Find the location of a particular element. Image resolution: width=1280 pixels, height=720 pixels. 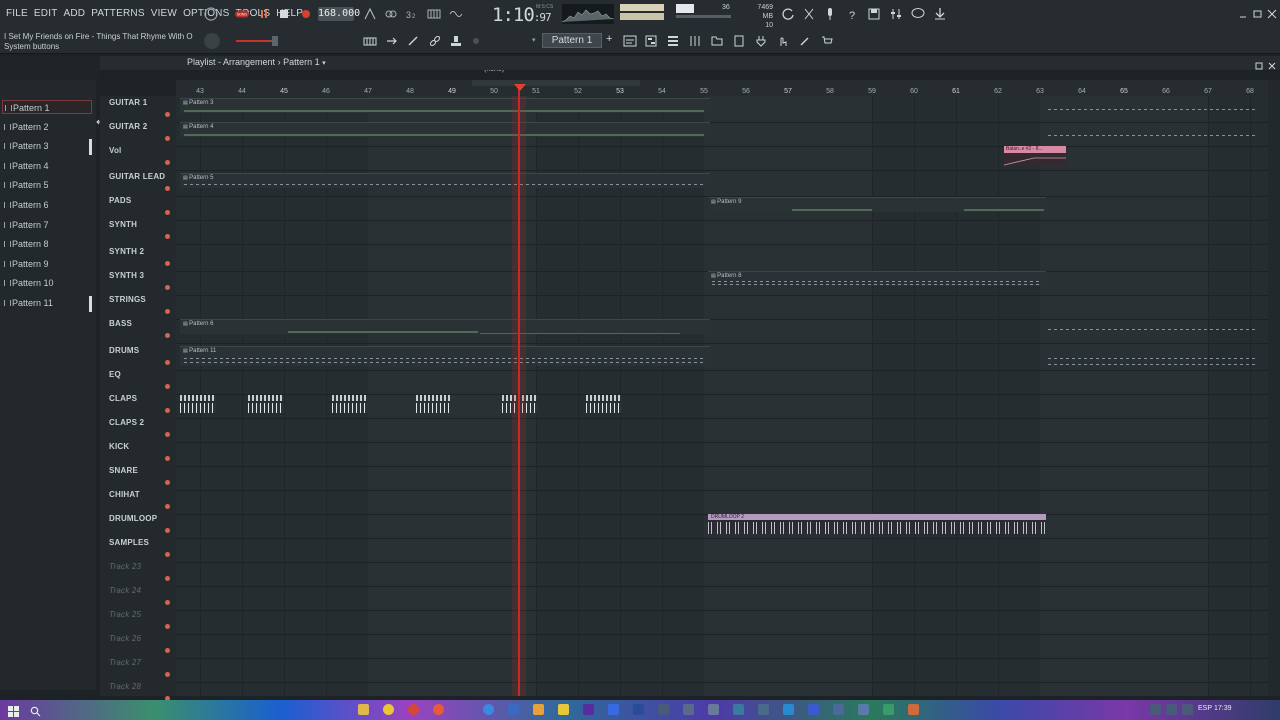

bar-number: 50 is located at coordinates (494, 91).